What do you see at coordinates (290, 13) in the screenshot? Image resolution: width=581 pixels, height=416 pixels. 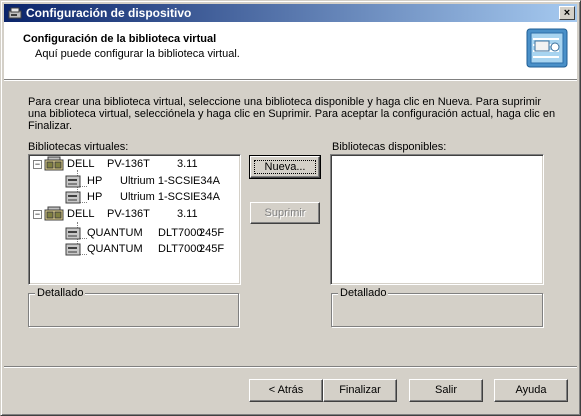 I see `title-bar: Configuración de dispositivo ×` at bounding box center [290, 13].